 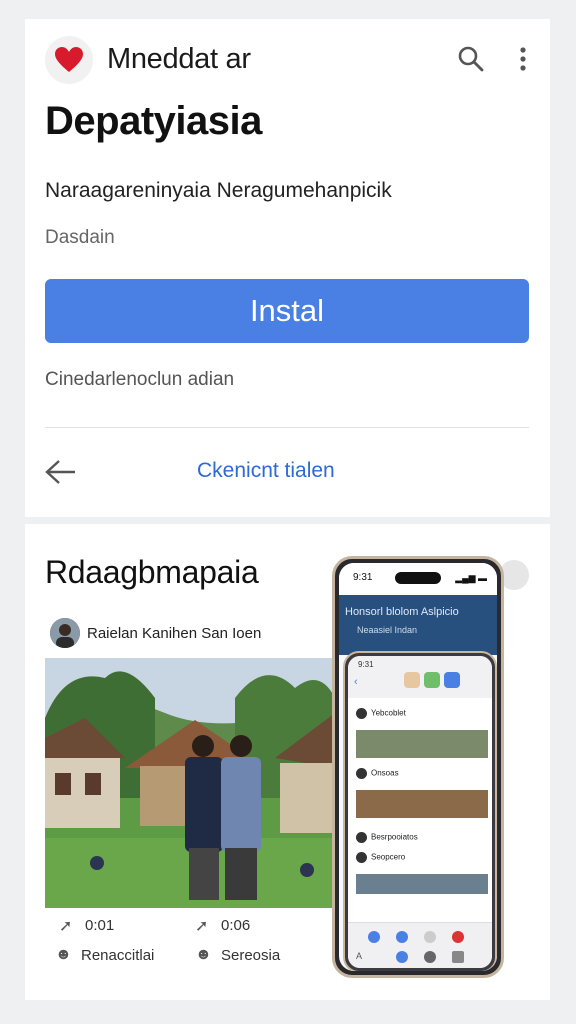 What do you see at coordinates (359, 956) in the screenshot?
I see `nav-label: A` at bounding box center [359, 956].